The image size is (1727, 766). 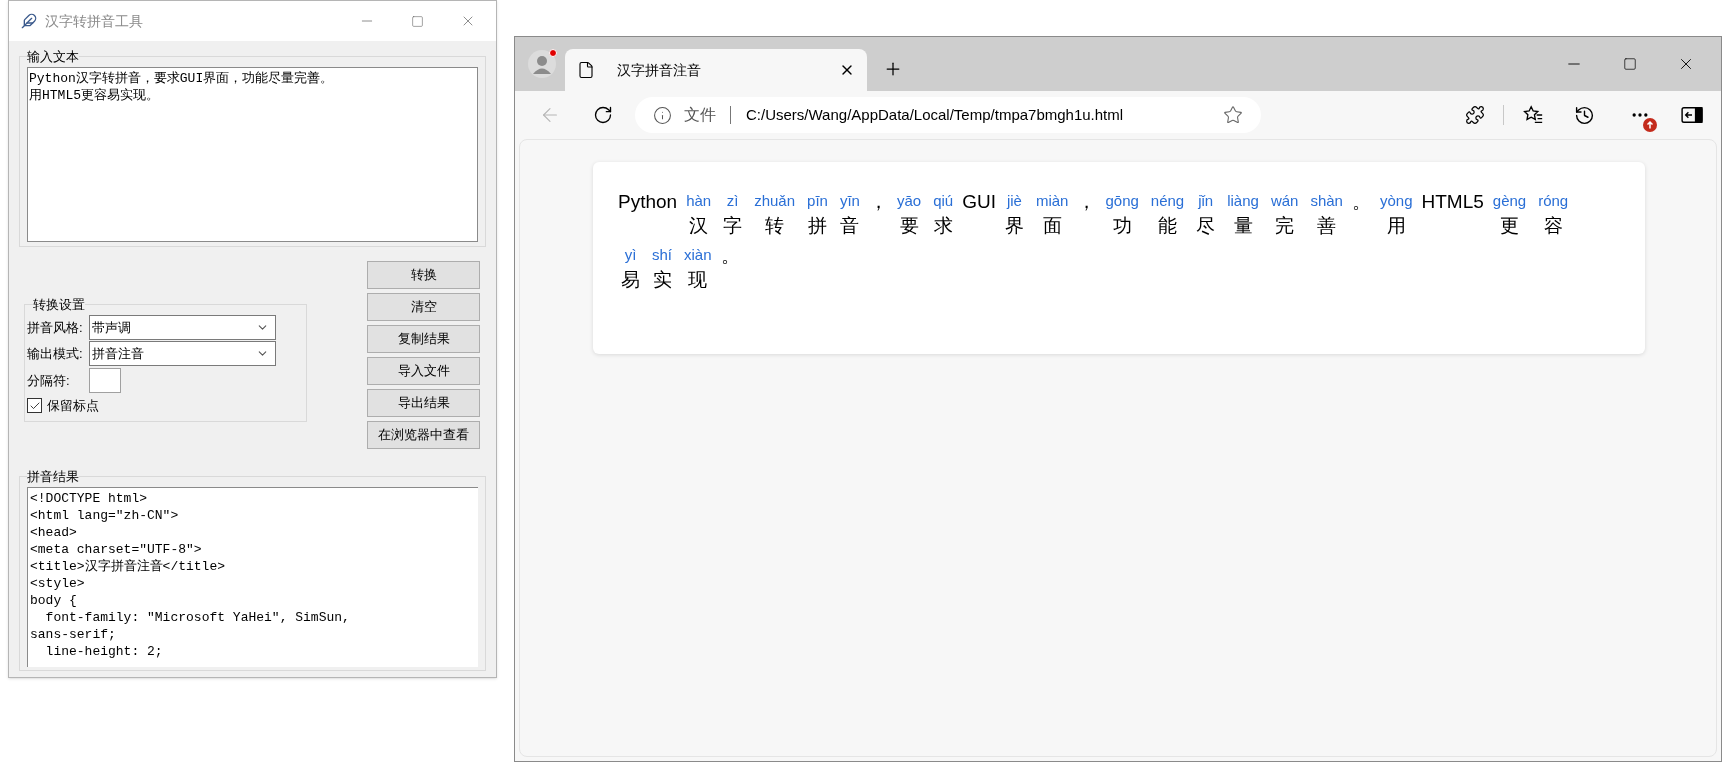 What do you see at coordinates (1206, 201) in the screenshot?
I see `pinyin: jǐn` at bounding box center [1206, 201].